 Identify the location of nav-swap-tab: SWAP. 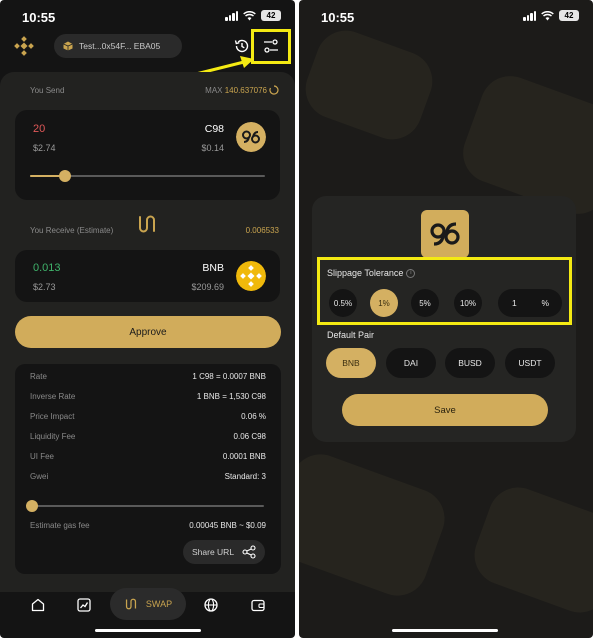
(148, 604).